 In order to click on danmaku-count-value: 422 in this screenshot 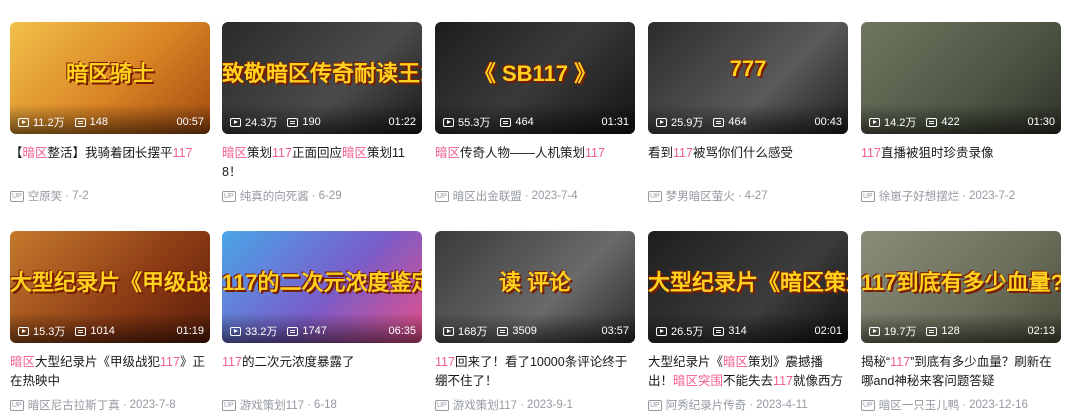, I will do `click(950, 122)`.